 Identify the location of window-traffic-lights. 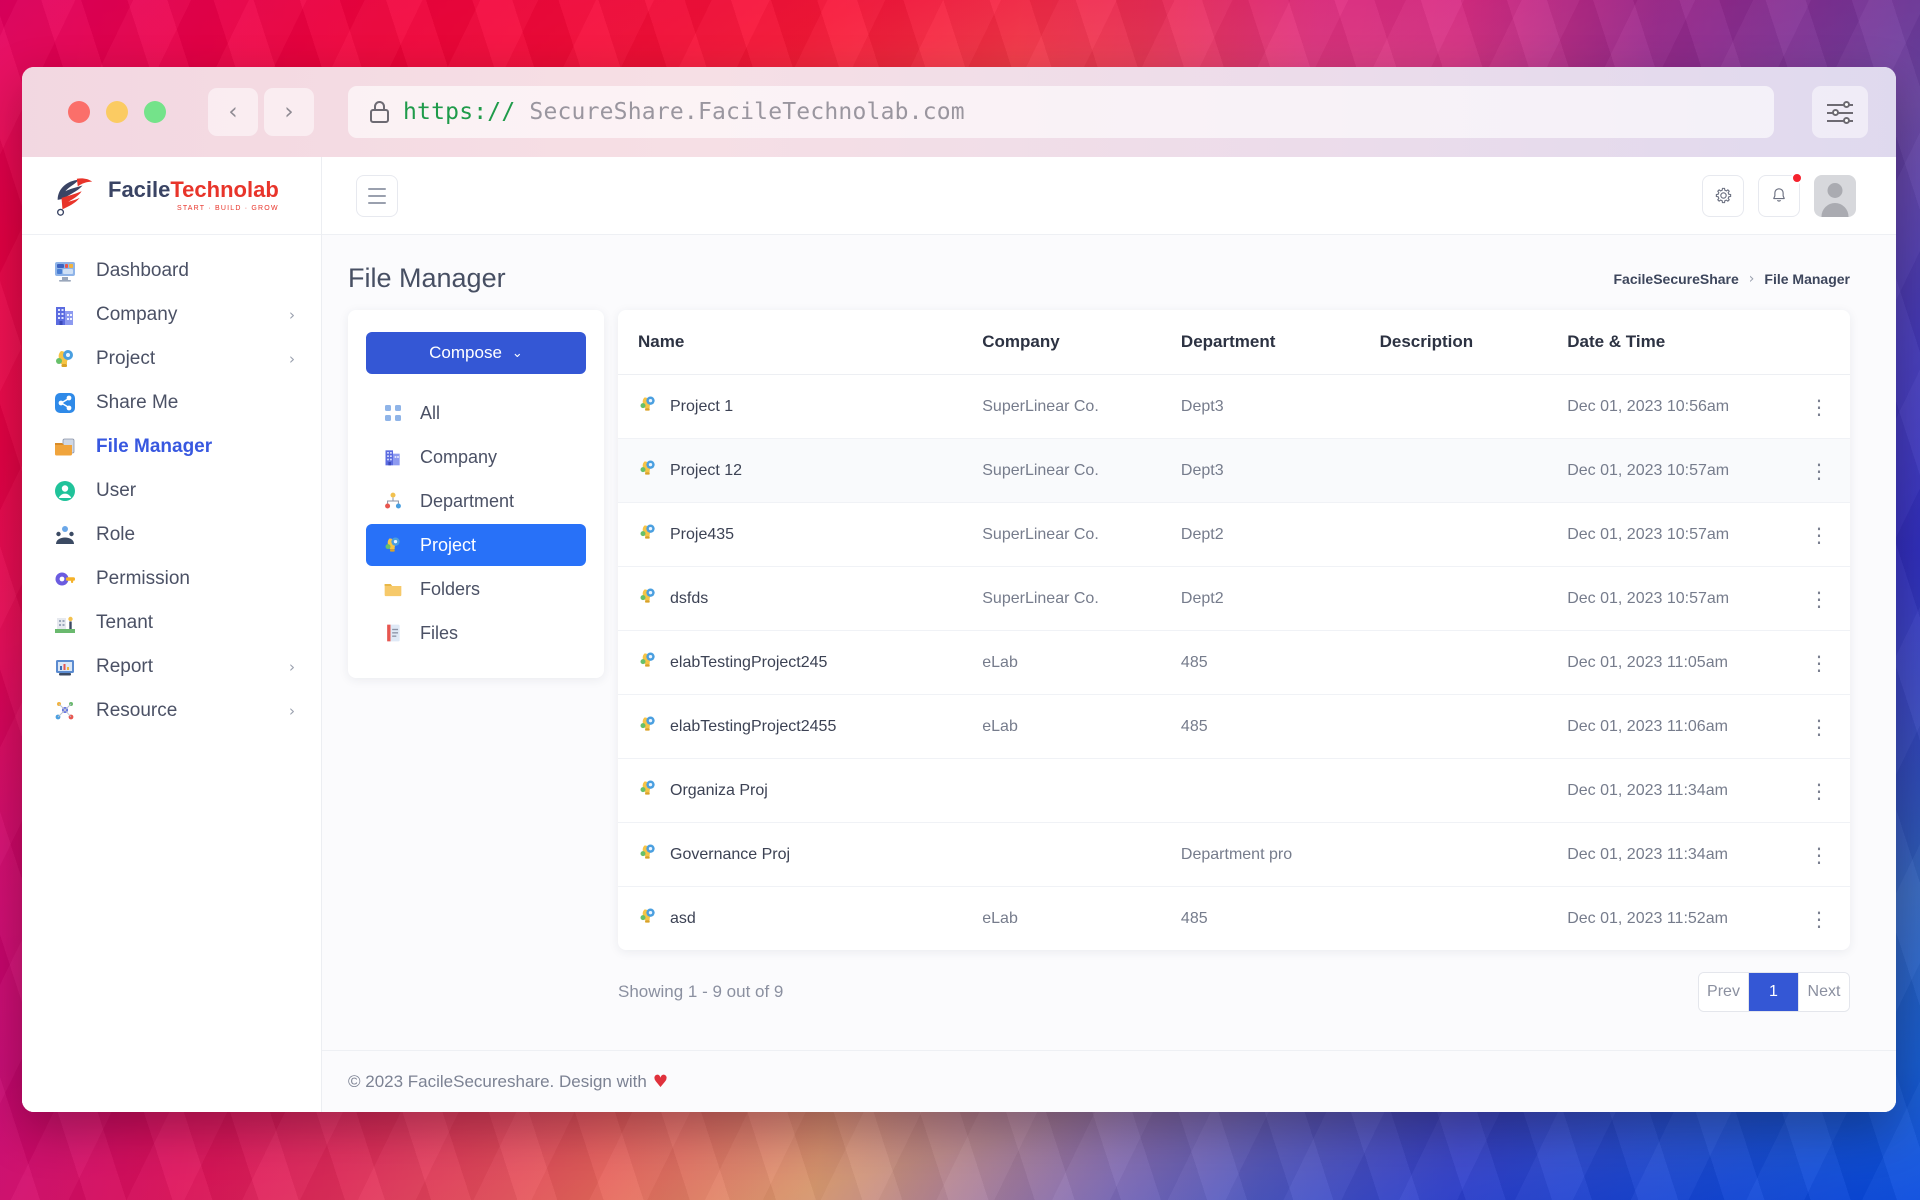
(117, 112).